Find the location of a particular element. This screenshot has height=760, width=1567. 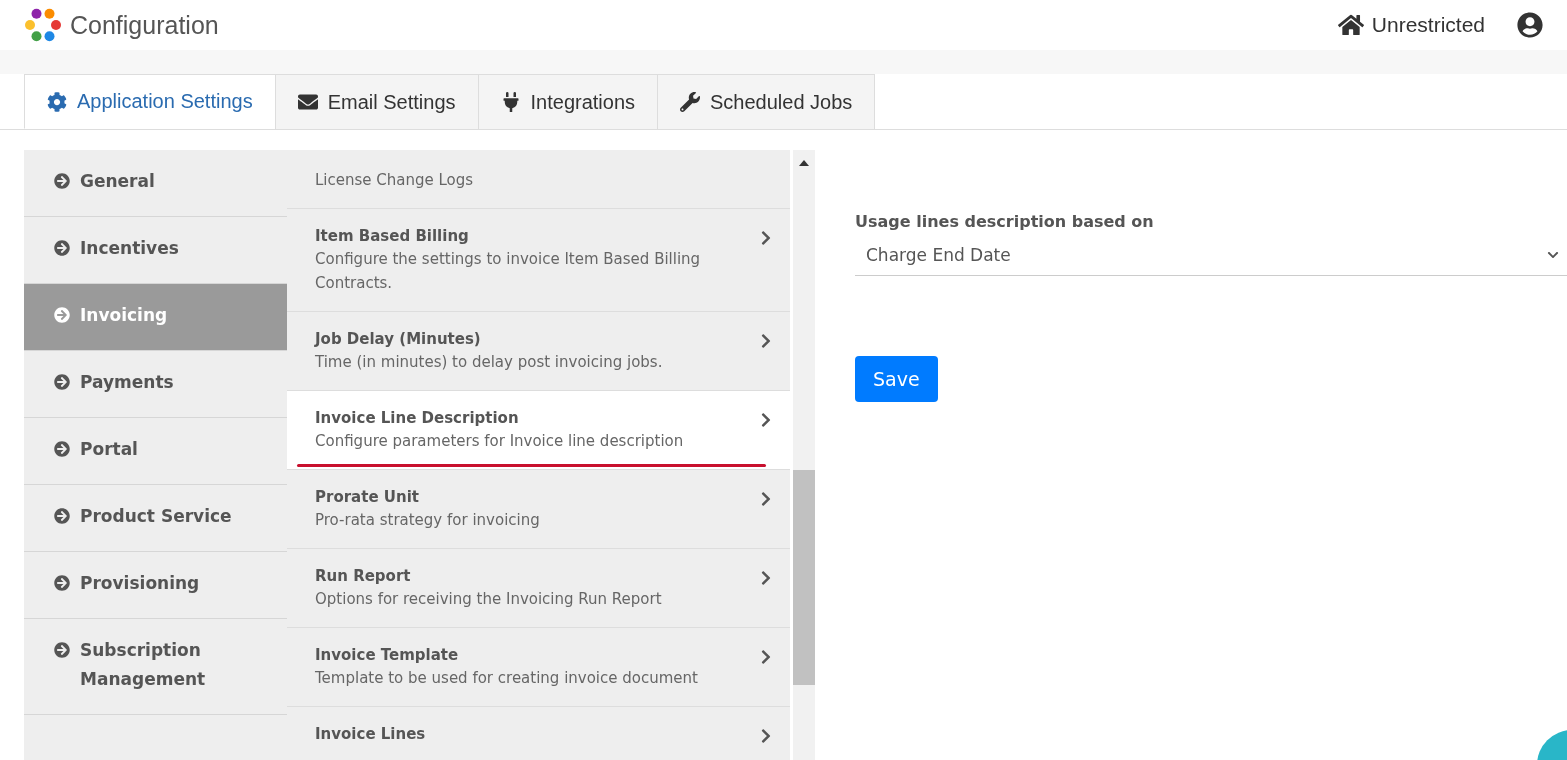

setting-description: Configure the settings to invoice Item Based Billing Contracts. is located at coordinates (508, 271).